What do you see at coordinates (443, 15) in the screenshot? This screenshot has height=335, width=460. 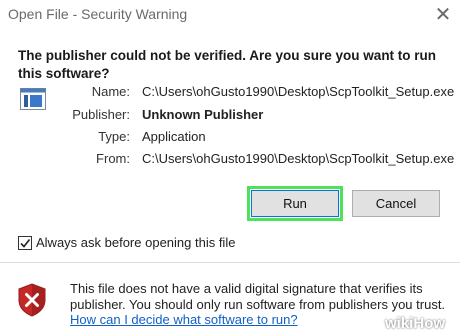 I see `close-icon: ✕` at bounding box center [443, 15].